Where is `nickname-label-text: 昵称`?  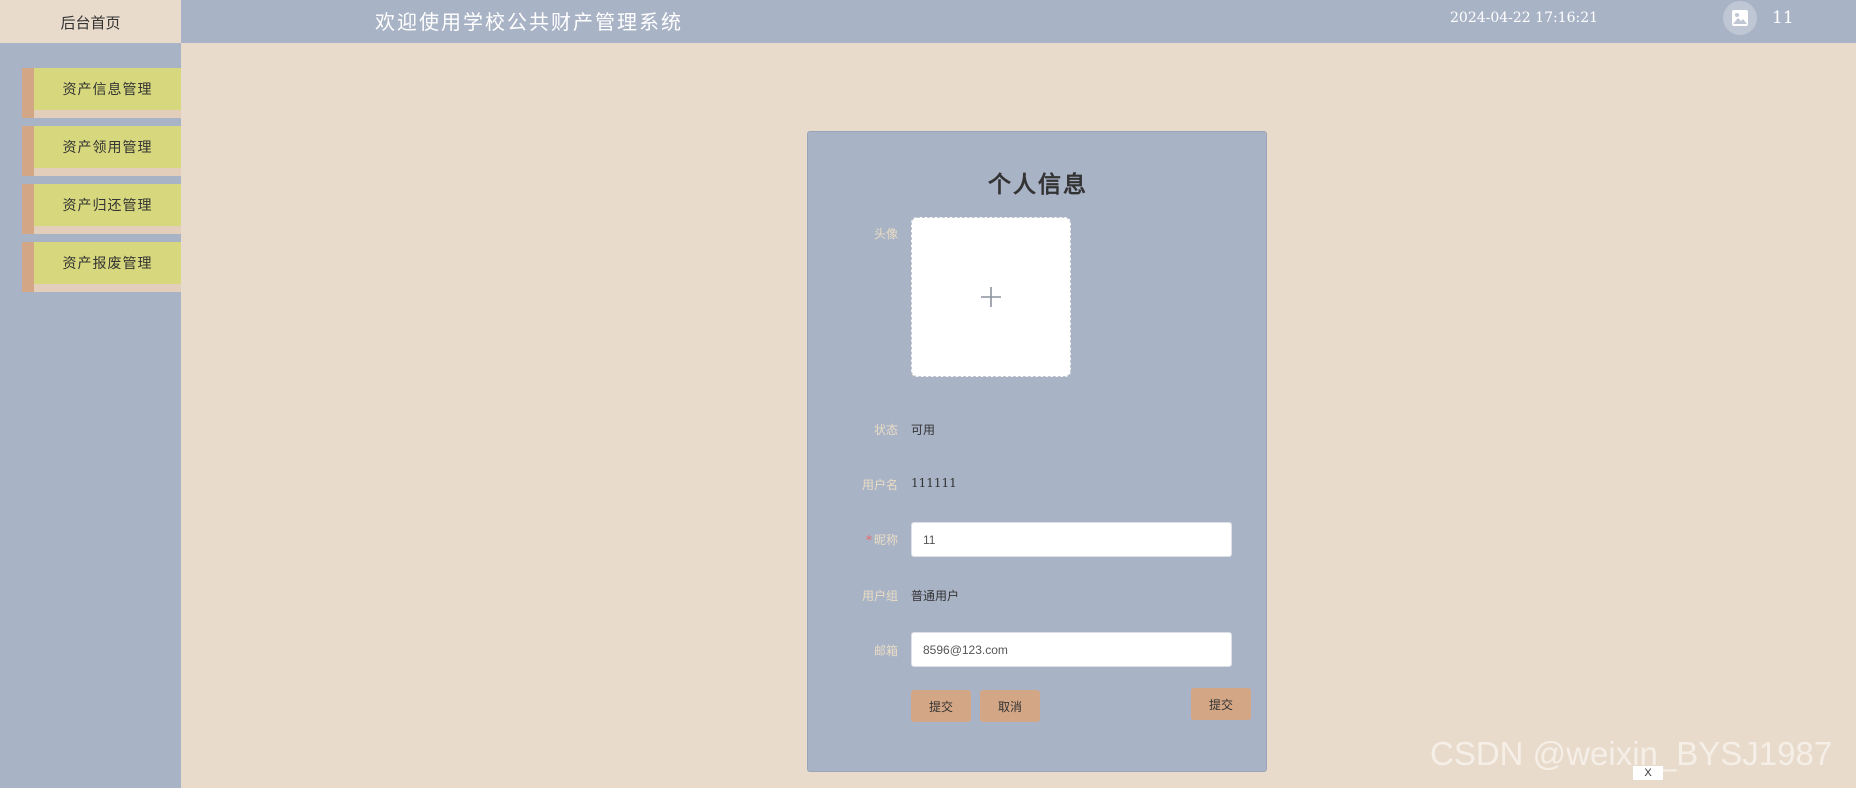
nickname-label-text: 昵称 is located at coordinates (885, 540).